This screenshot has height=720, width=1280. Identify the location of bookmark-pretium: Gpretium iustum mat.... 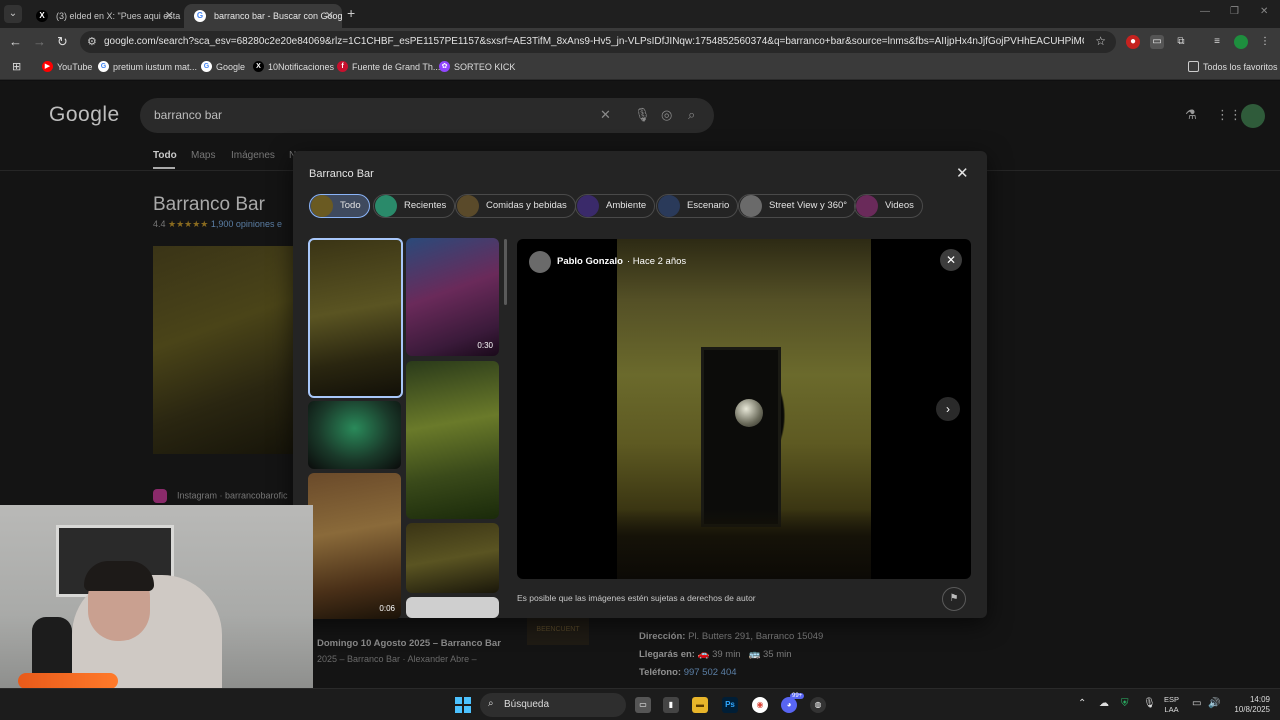
(147, 67).